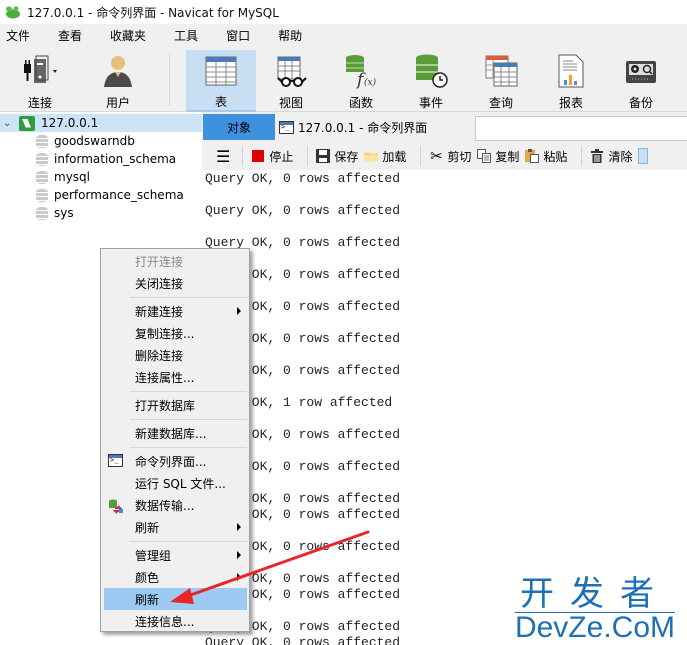 Image resolution: width=687 pixels, height=645 pixels. I want to click on submenu-arrow-icon, so click(239, 577).